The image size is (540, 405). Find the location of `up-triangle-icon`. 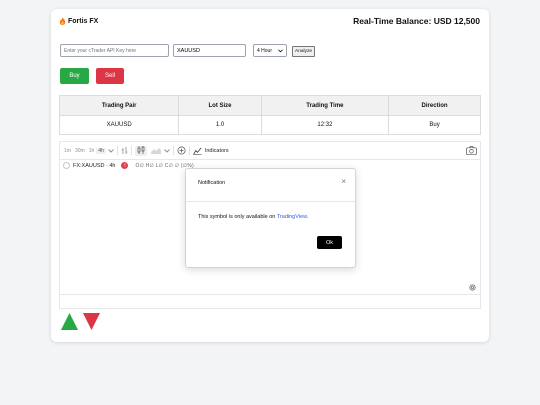

up-triangle-icon is located at coordinates (69, 321).